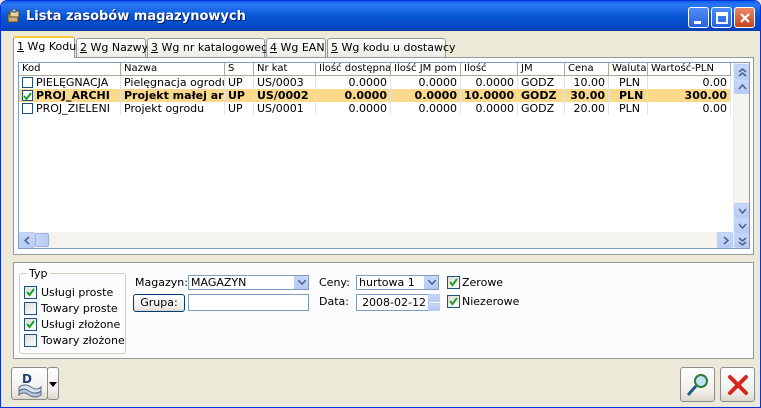 This screenshot has width=761, height=408. Describe the element at coordinates (239, 69) in the screenshot. I see `col-header-s: S` at that location.